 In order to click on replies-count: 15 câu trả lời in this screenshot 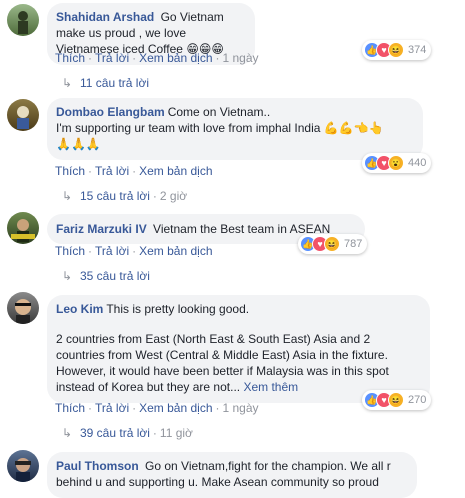, I will do `click(115, 196)`.